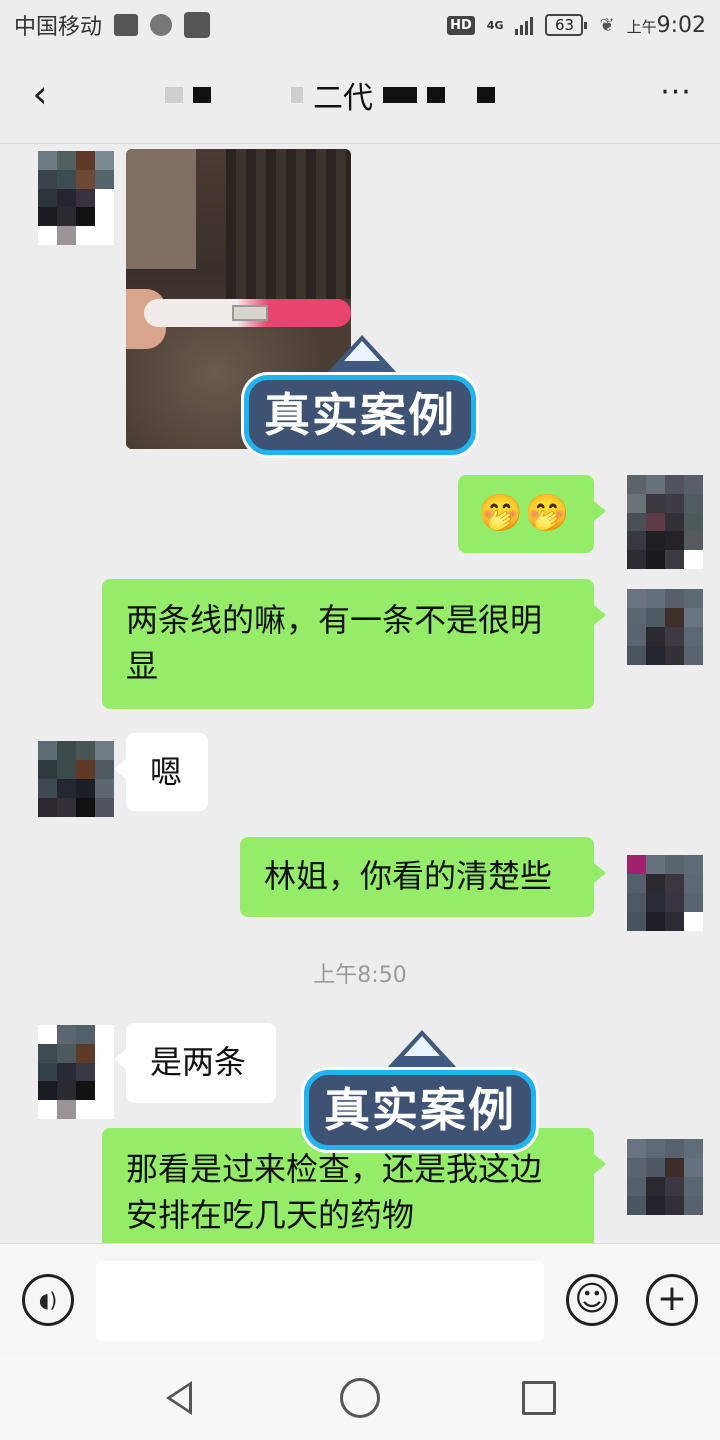 The height and width of the screenshot is (1440, 720). I want to click on plus-icon: +, so click(672, 1300).